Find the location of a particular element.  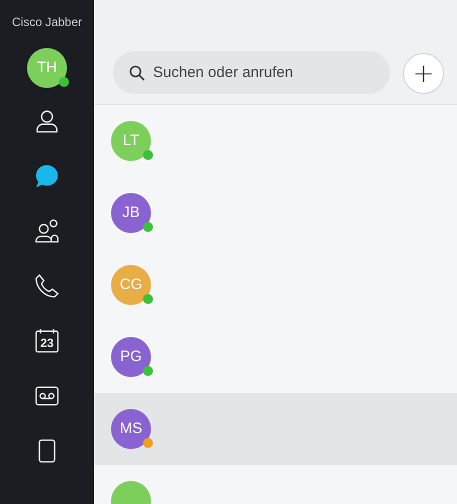

people-icon is located at coordinates (47, 231).